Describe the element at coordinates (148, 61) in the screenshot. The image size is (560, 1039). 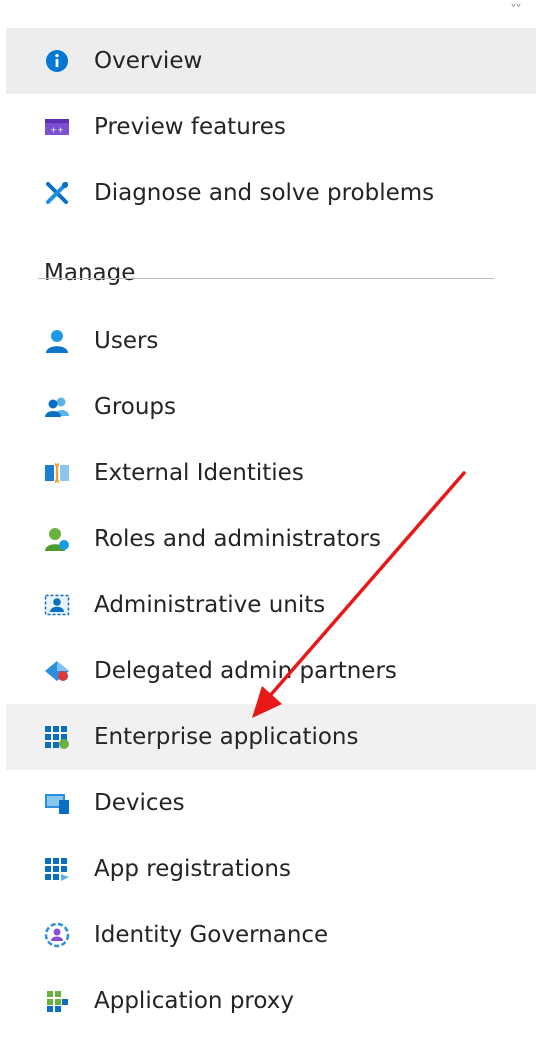
I see `nav-item-label: Overview` at that location.